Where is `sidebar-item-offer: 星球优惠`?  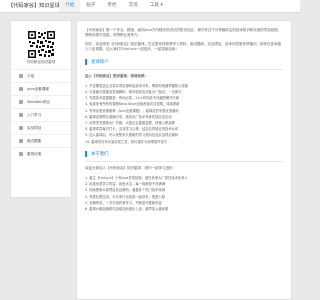 sidebar-item-offer: 星球优惠 is located at coordinates (41, 153).